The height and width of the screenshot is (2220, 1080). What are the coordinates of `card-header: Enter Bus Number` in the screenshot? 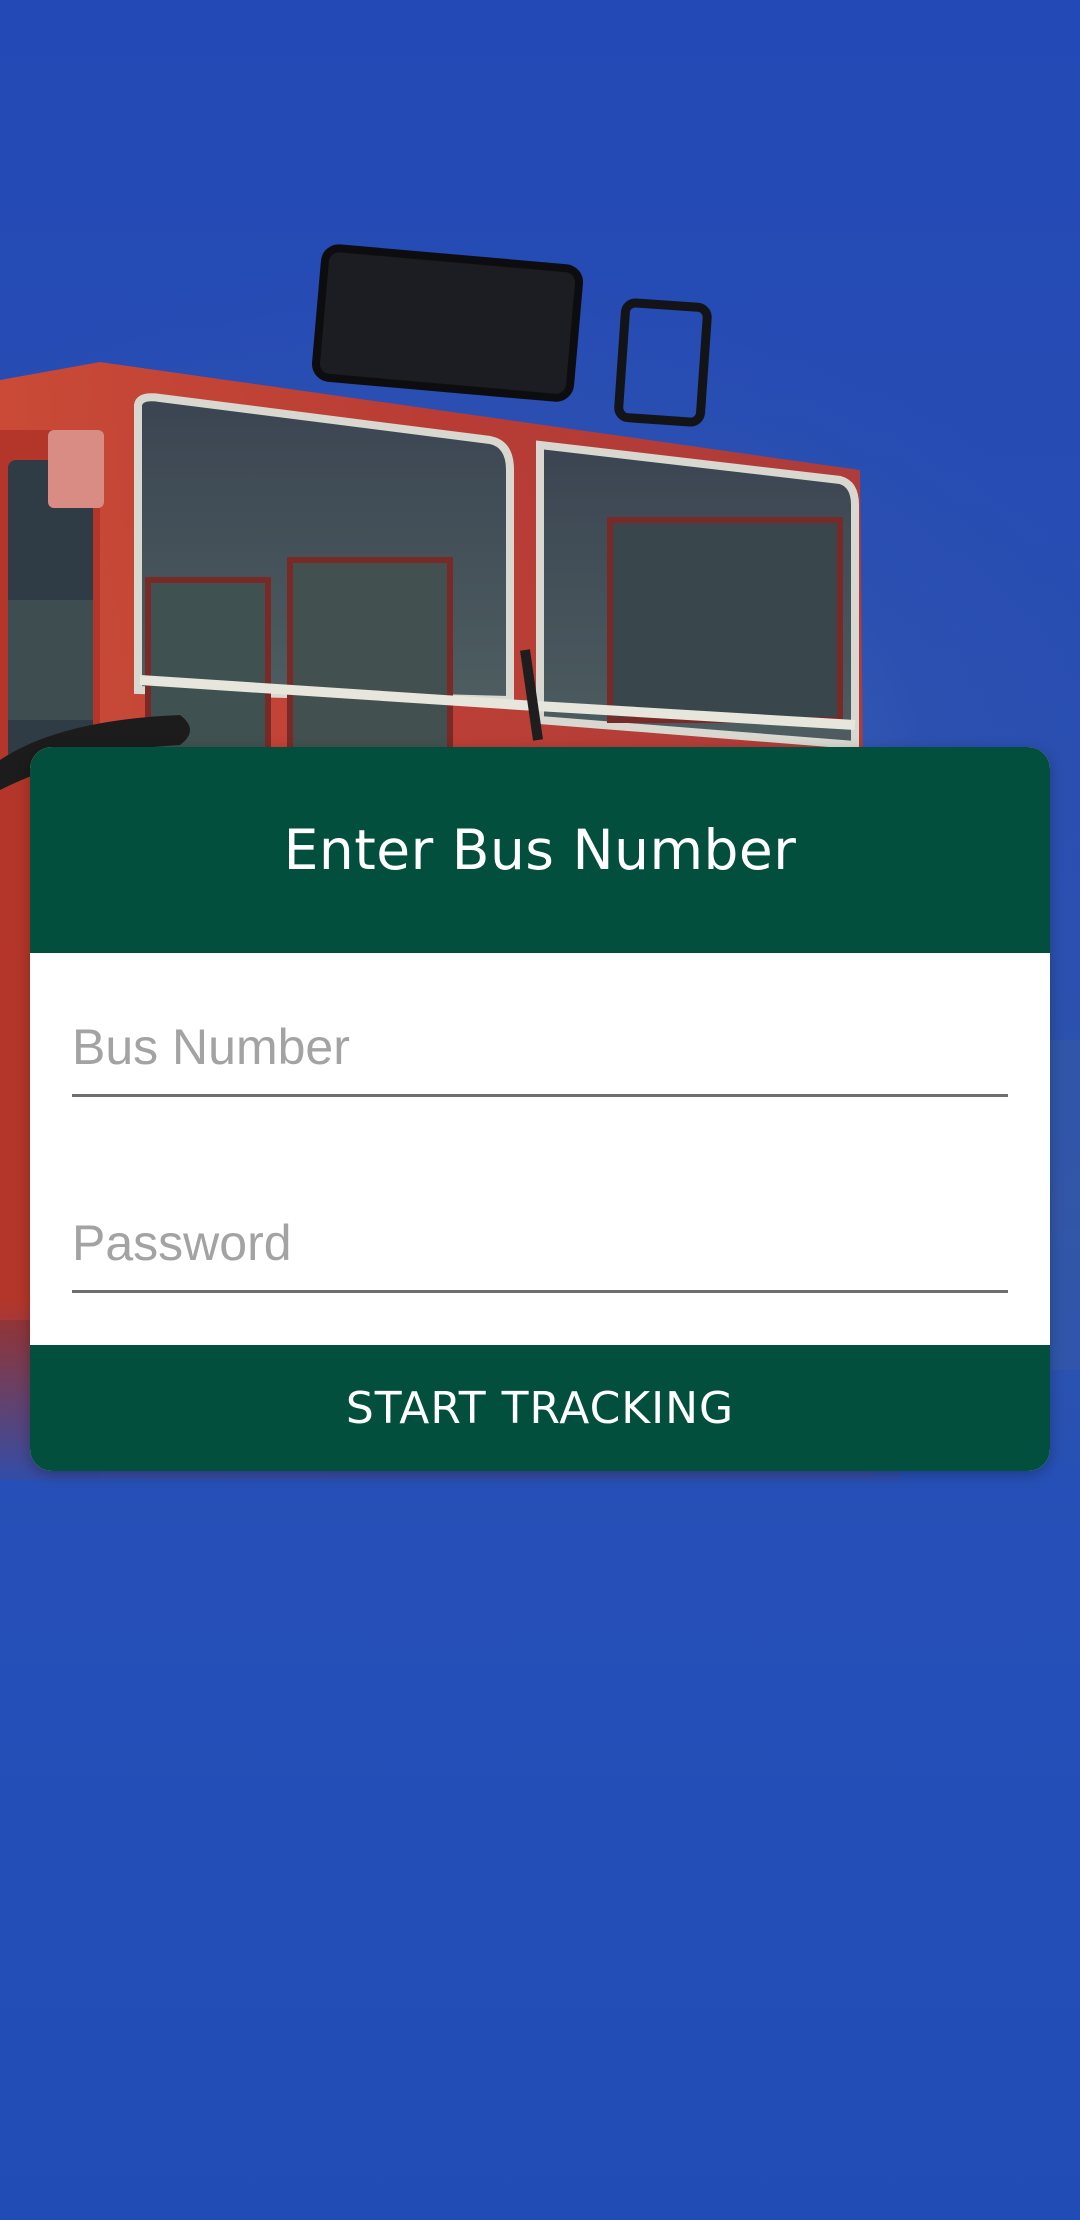 It's located at (540, 850).